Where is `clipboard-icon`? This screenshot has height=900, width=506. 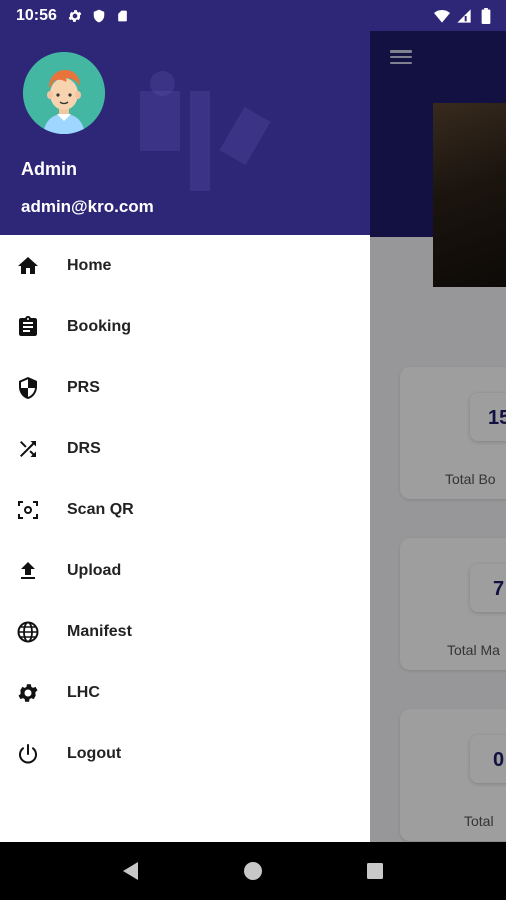
clipboard-icon is located at coordinates (28, 327).